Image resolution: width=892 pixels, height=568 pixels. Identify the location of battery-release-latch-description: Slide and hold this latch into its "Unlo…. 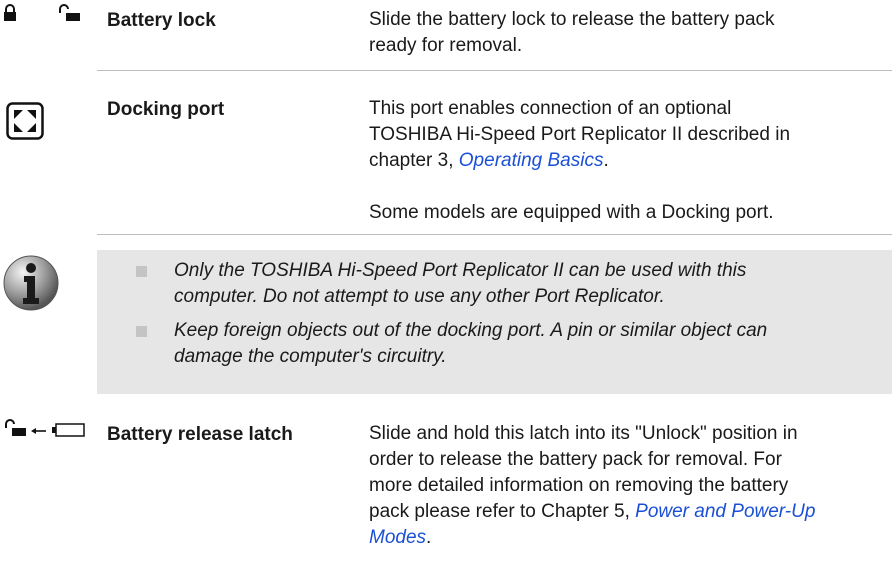
(592, 485).